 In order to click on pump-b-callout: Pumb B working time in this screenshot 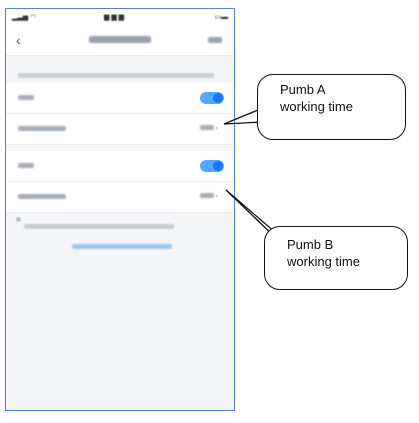, I will do `click(336, 258)`.